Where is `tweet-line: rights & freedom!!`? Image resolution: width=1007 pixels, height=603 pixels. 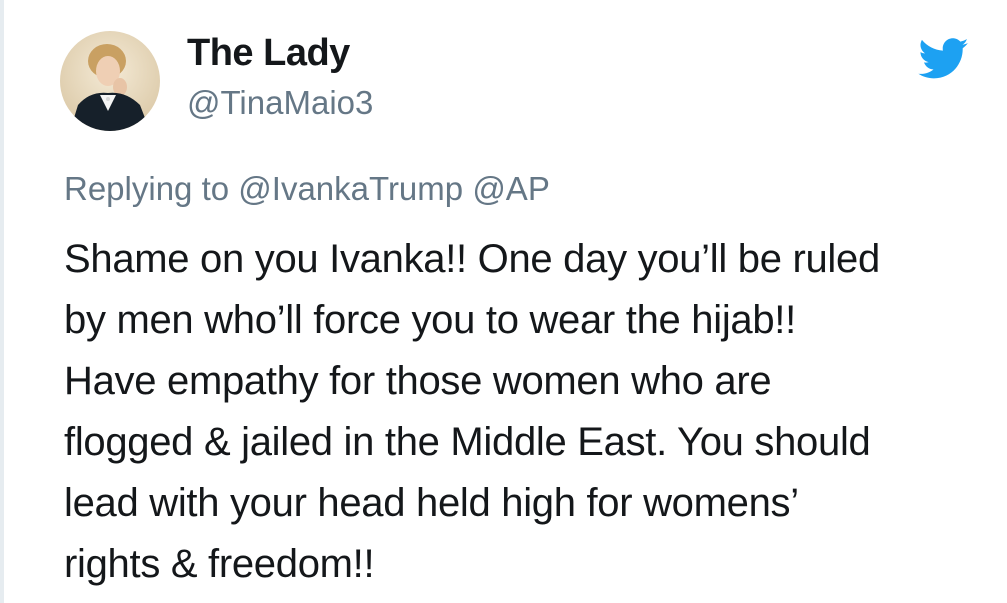
tweet-line: rights & freedom!! is located at coordinates (219, 564).